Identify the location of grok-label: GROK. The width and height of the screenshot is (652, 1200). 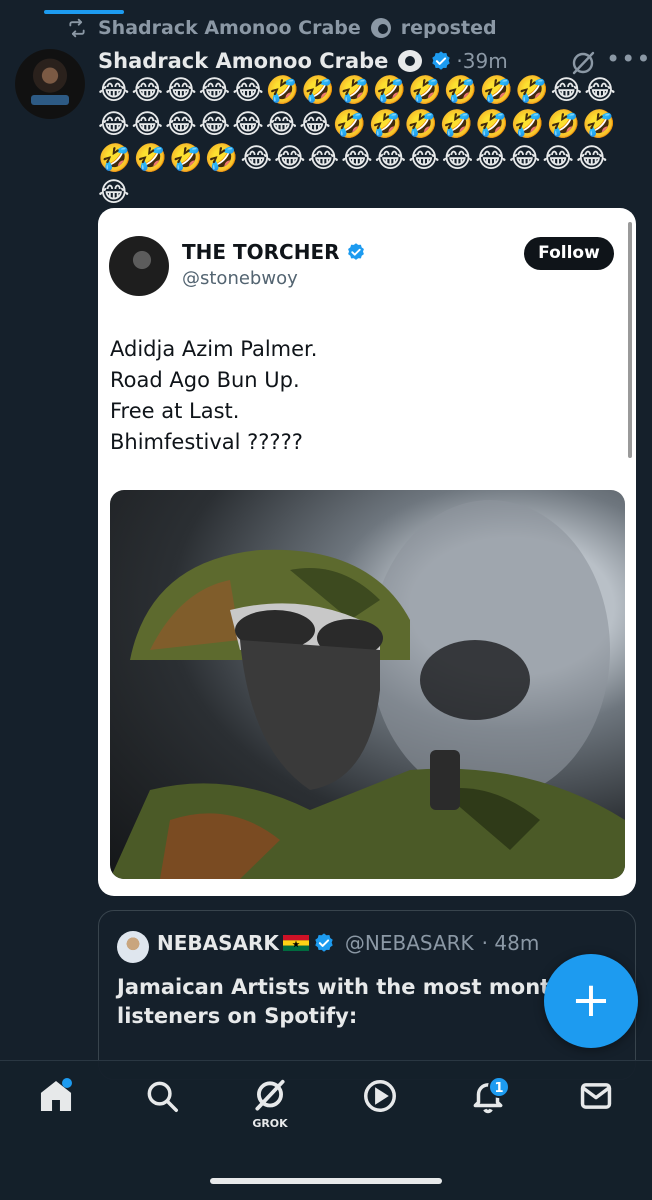
(270, 1123).